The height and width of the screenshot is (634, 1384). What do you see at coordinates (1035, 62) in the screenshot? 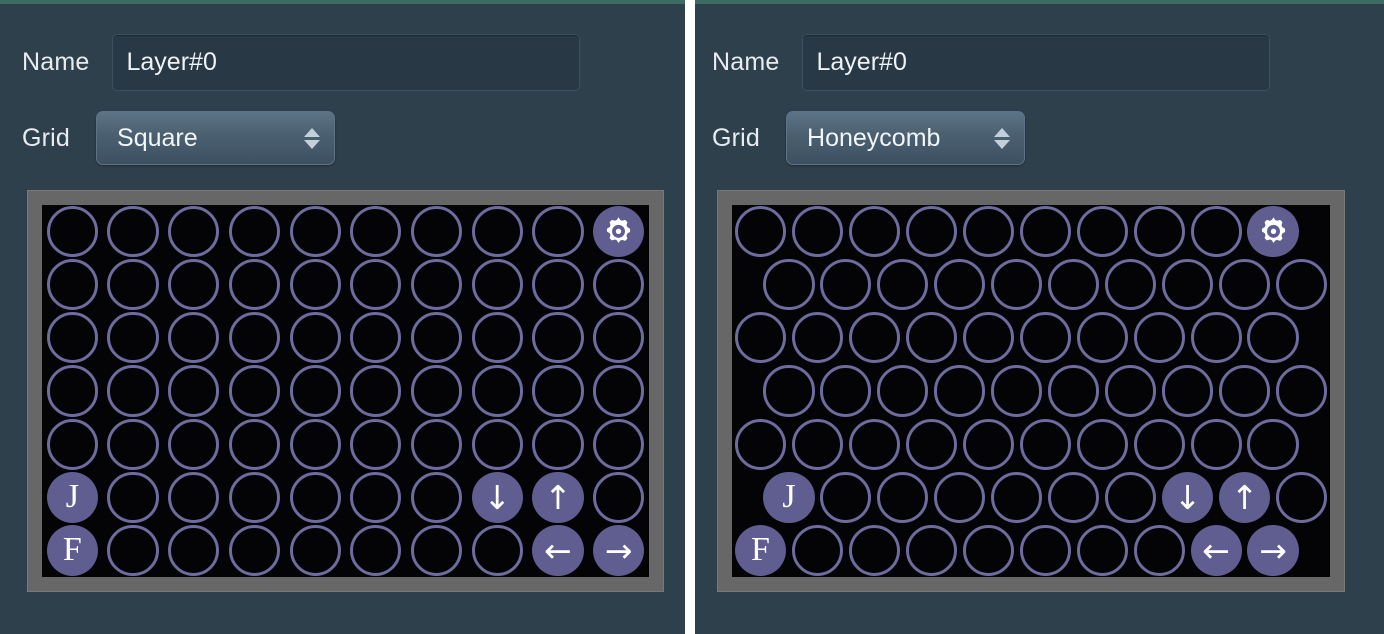
I see `name-input` at bounding box center [1035, 62].